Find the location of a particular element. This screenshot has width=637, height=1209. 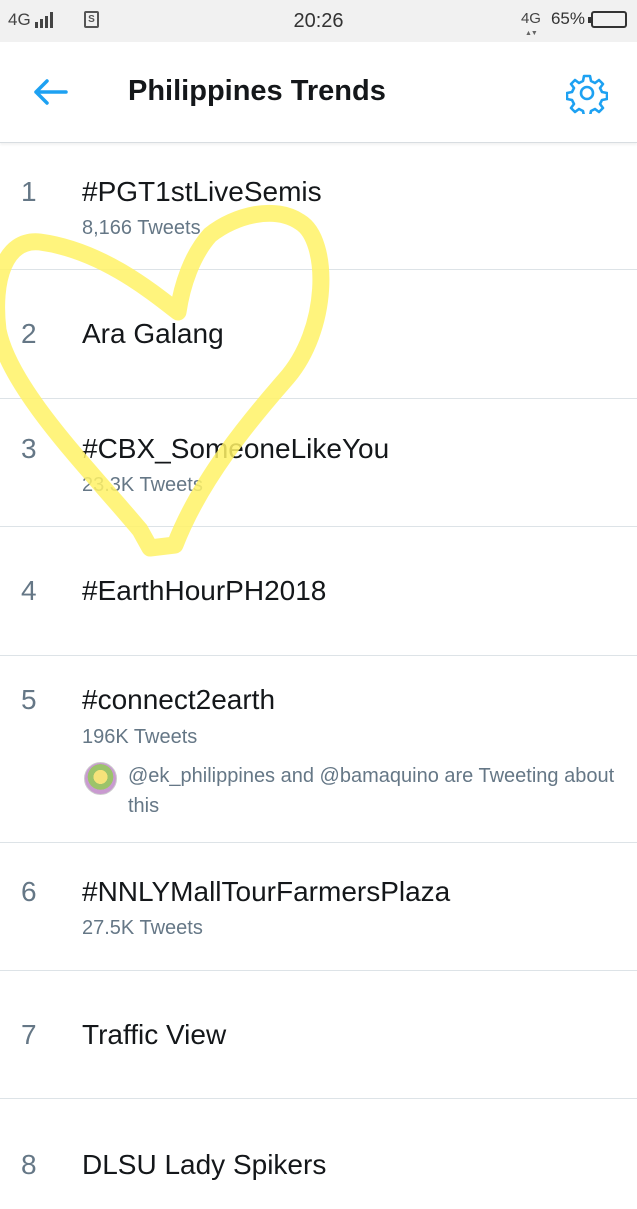

trend-item: 8 DLSU Lady Spikers is located at coordinates (318, 1154).